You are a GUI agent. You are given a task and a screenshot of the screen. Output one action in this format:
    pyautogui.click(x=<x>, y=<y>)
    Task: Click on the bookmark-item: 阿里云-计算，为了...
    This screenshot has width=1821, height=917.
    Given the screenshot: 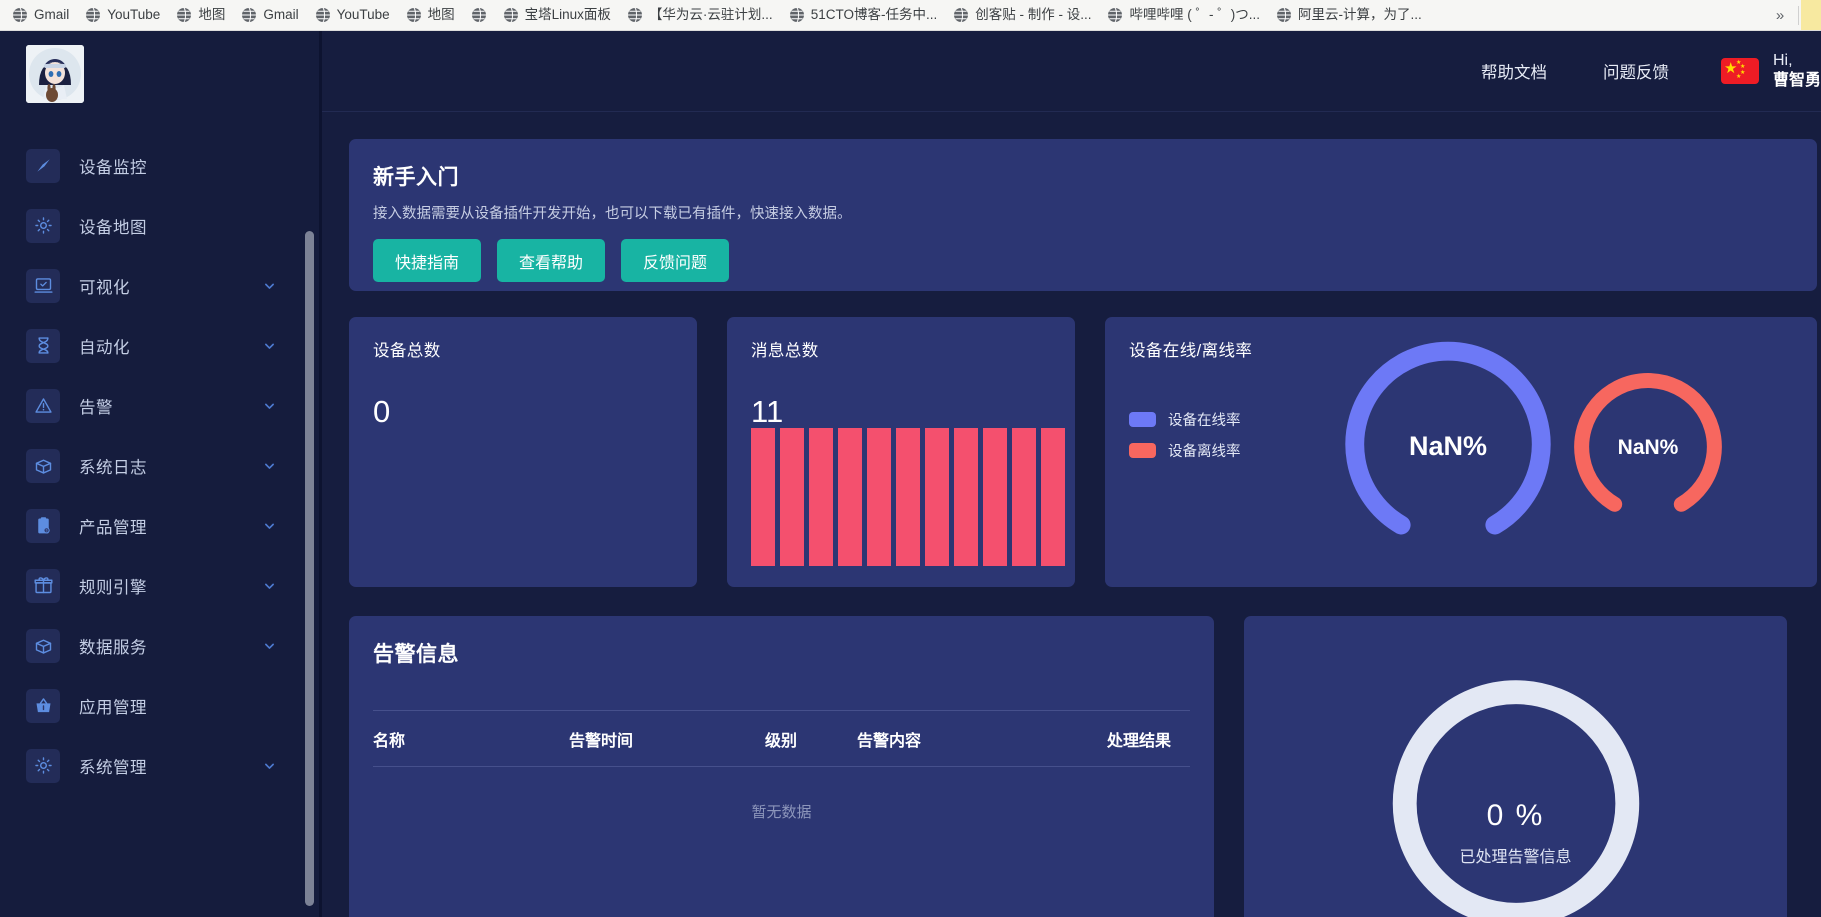 What is the action you would take?
    pyautogui.click(x=1349, y=15)
    